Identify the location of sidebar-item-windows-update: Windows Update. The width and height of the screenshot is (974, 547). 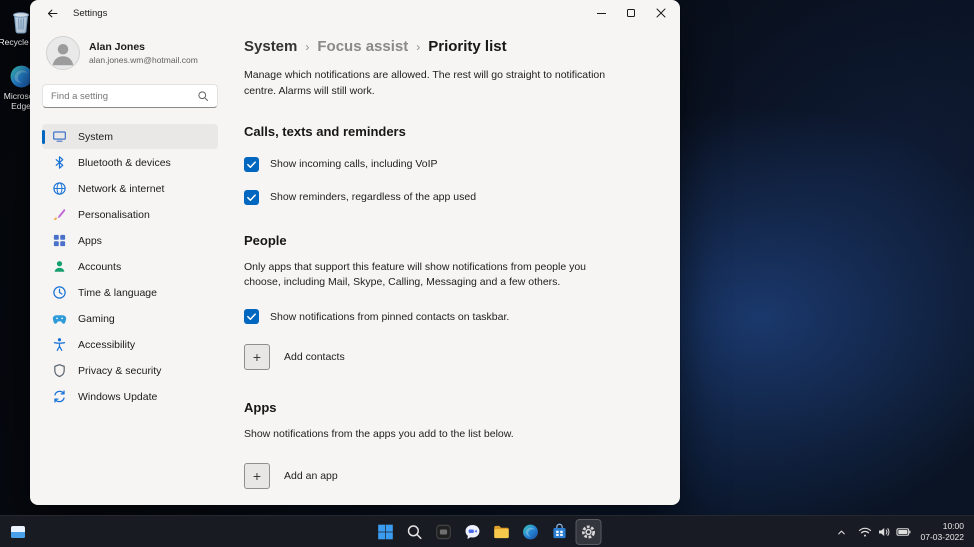
(130, 396).